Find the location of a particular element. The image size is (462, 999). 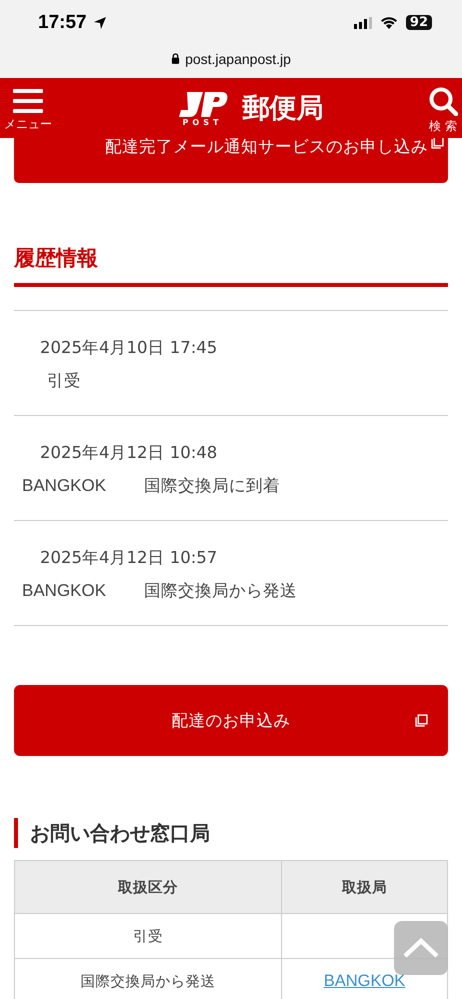

search-button: 検 索 is located at coordinates (443, 108).